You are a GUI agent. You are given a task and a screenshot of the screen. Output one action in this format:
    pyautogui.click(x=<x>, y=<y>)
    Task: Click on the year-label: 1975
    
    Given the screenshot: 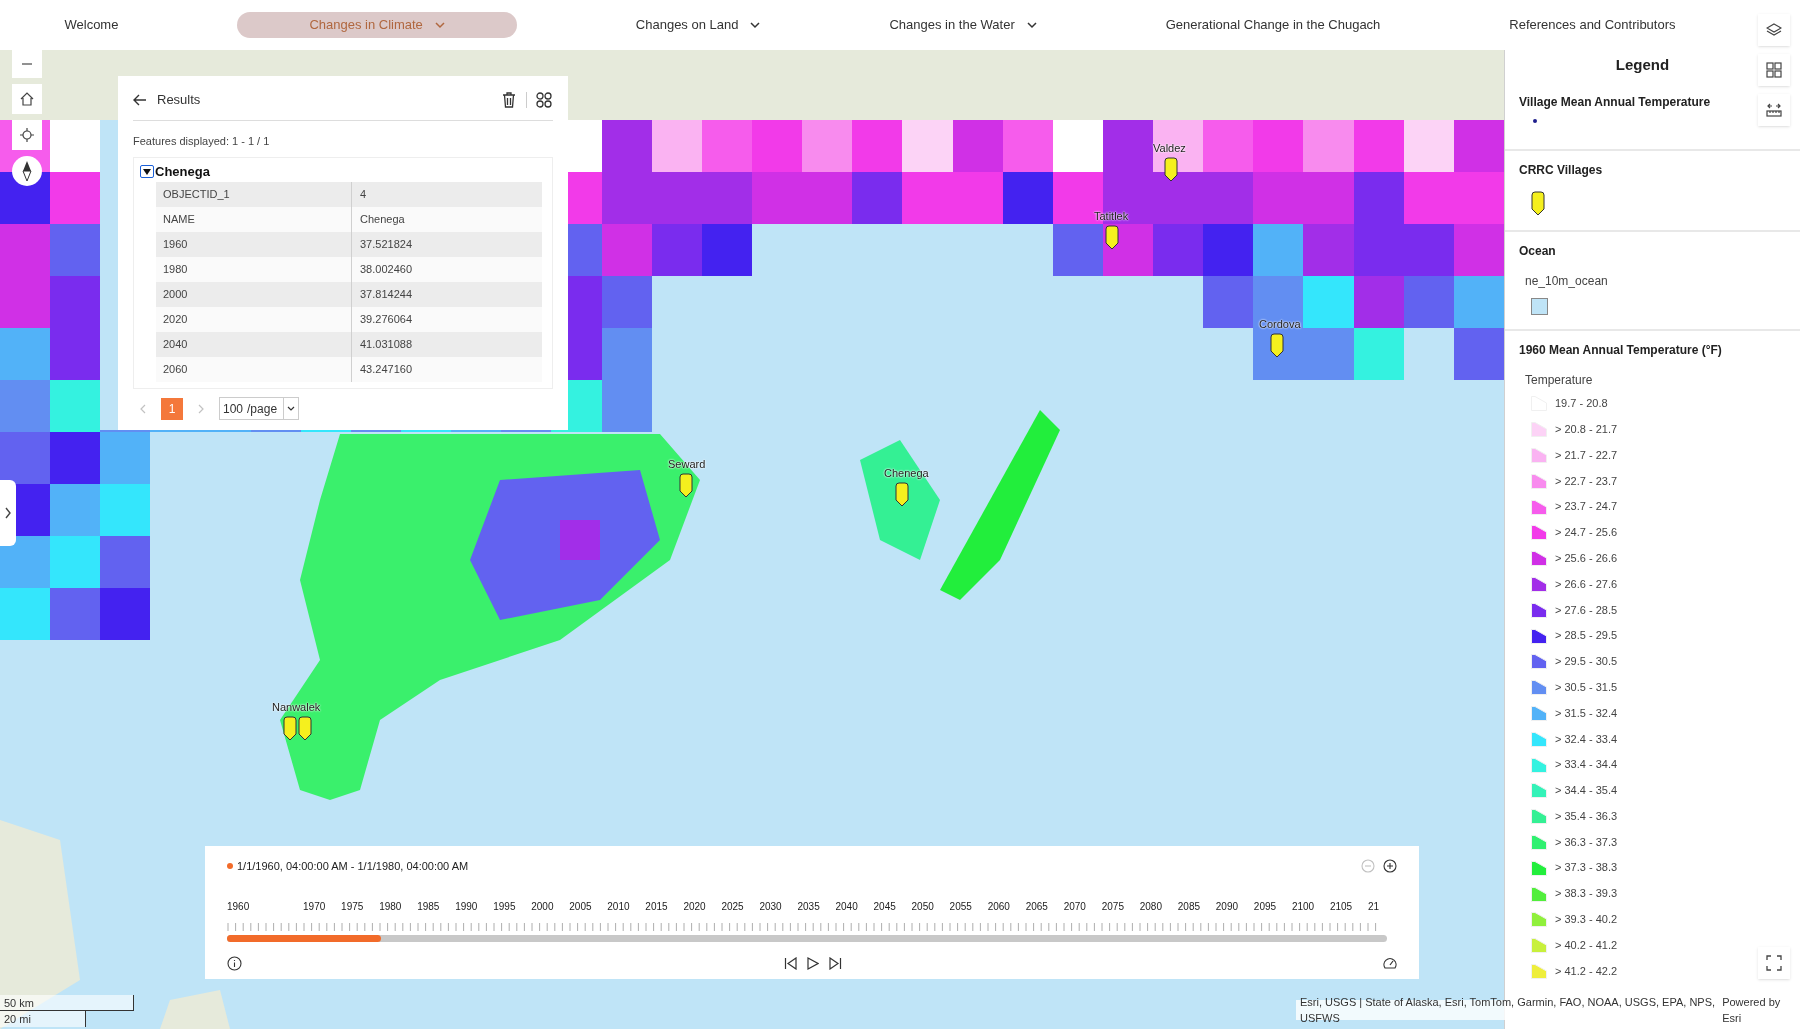 What is the action you would take?
    pyautogui.click(x=352, y=906)
    